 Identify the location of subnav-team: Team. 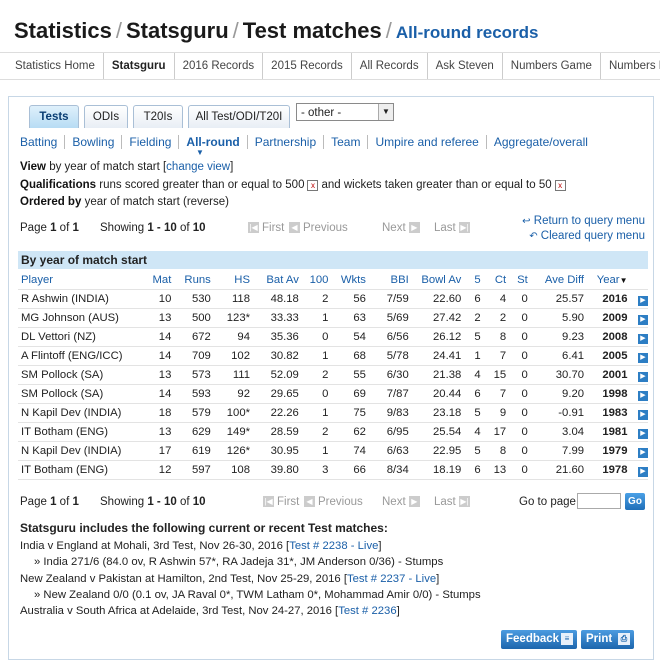
(346, 142).